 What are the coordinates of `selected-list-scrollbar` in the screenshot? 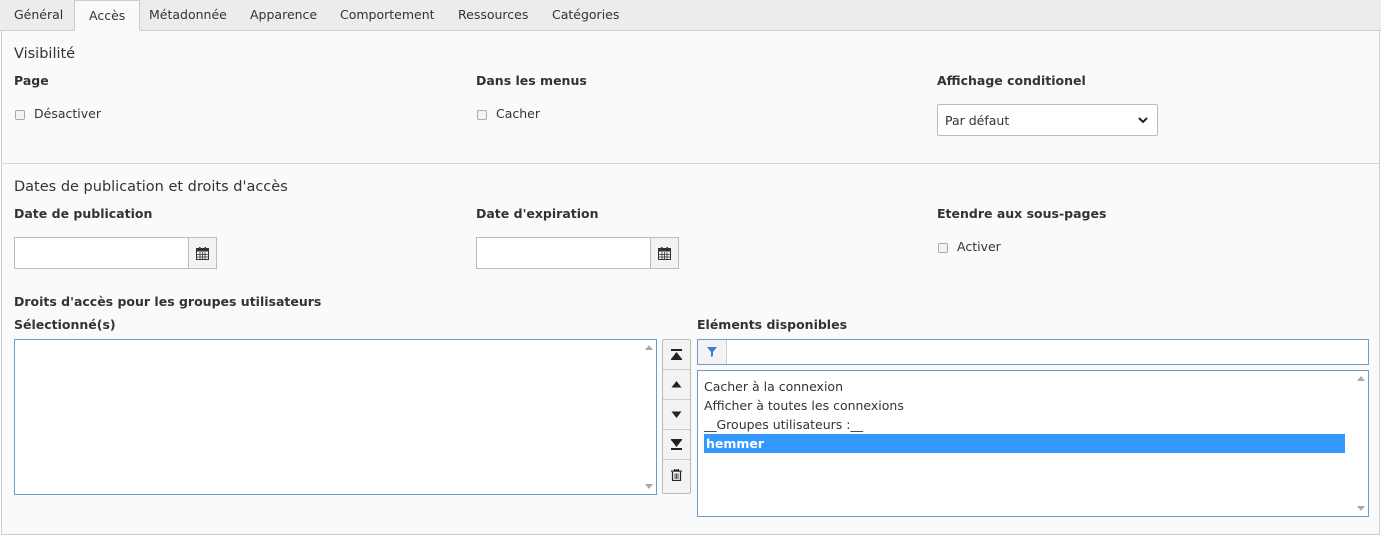 It's located at (649, 417).